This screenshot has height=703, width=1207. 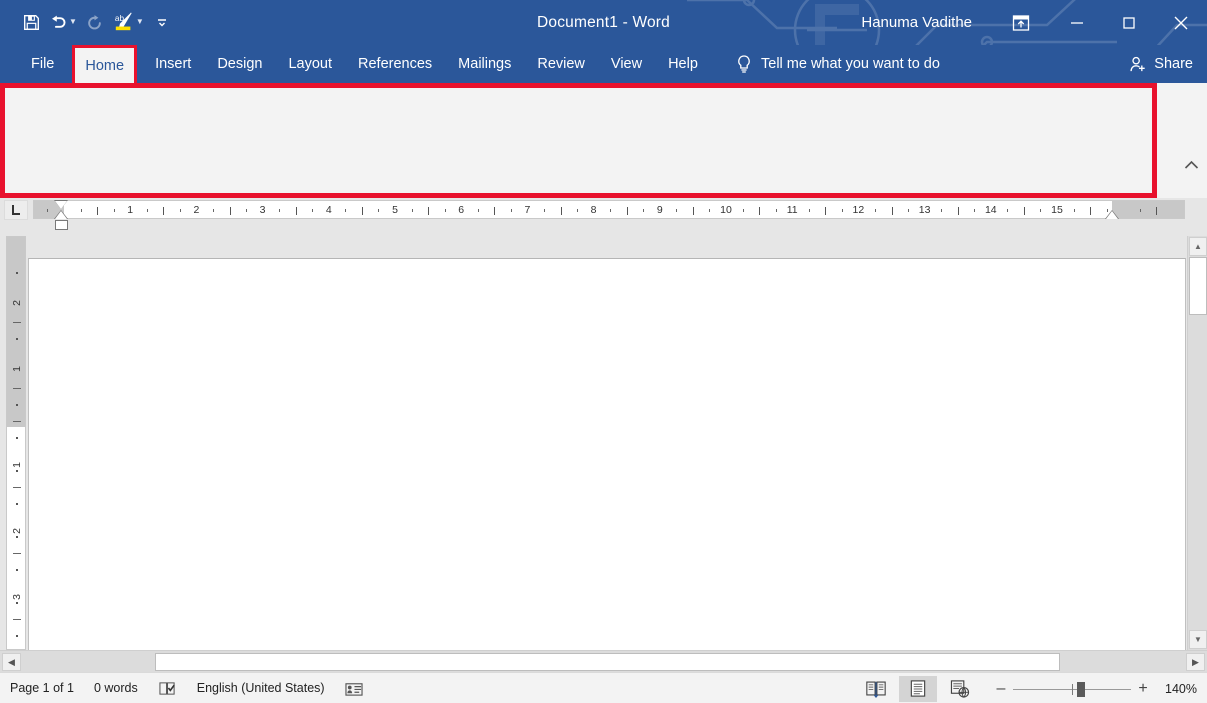 I want to click on zoom-slider-thumb, so click(x=1081, y=689).